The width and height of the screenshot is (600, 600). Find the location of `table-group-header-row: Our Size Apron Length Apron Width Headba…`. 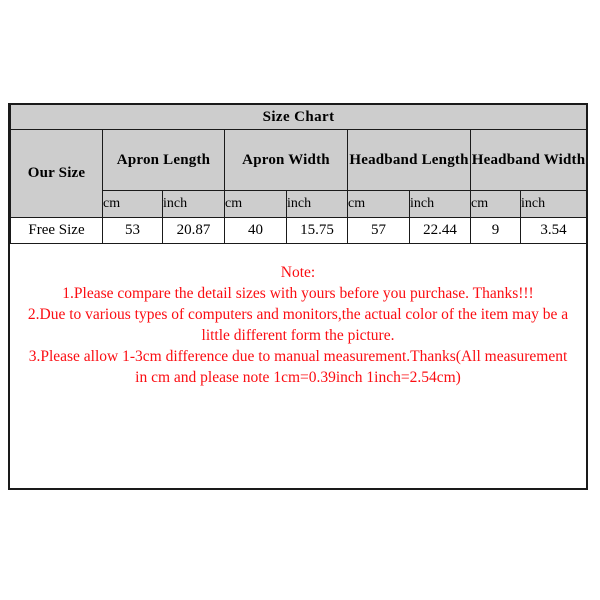

table-group-header-row: Our Size Apron Length Apron Width Headba… is located at coordinates (299, 173).